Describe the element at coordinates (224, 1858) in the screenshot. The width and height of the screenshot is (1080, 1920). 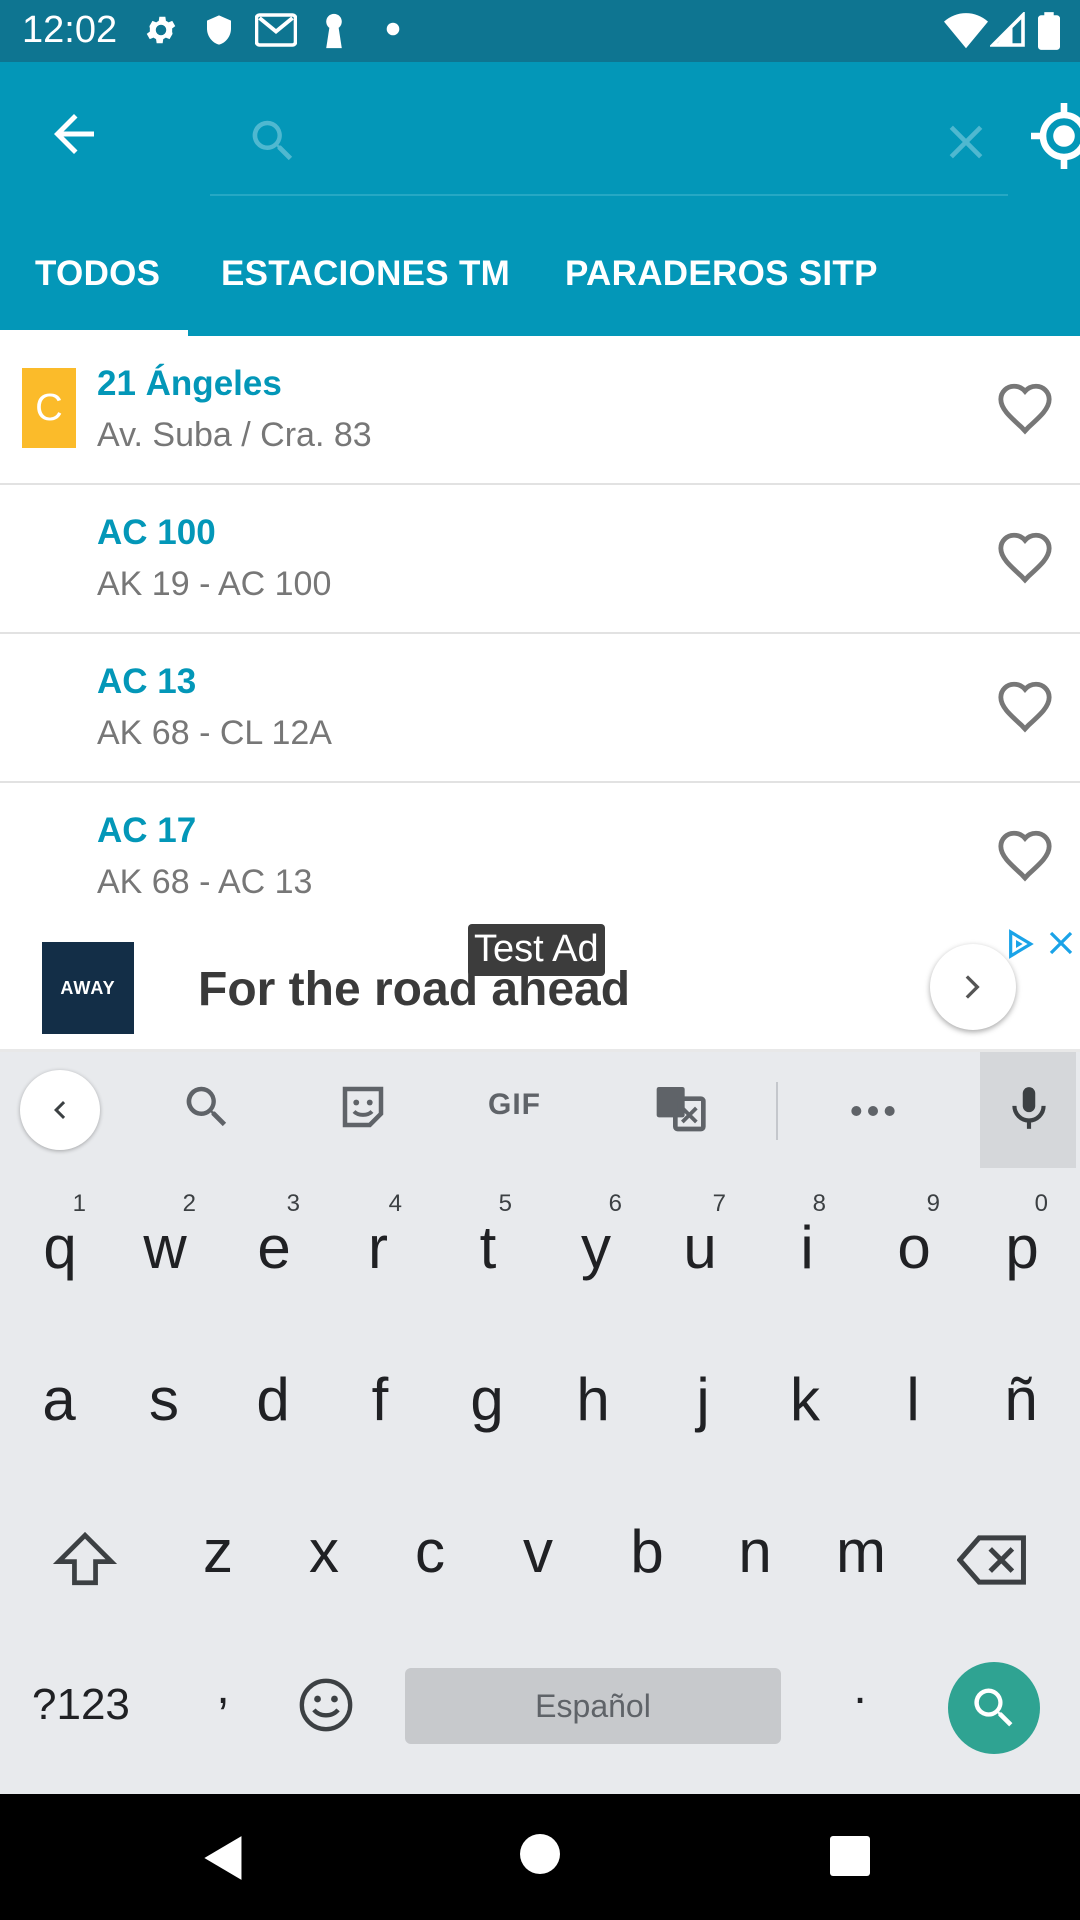
I see `nav-back-icon` at that location.